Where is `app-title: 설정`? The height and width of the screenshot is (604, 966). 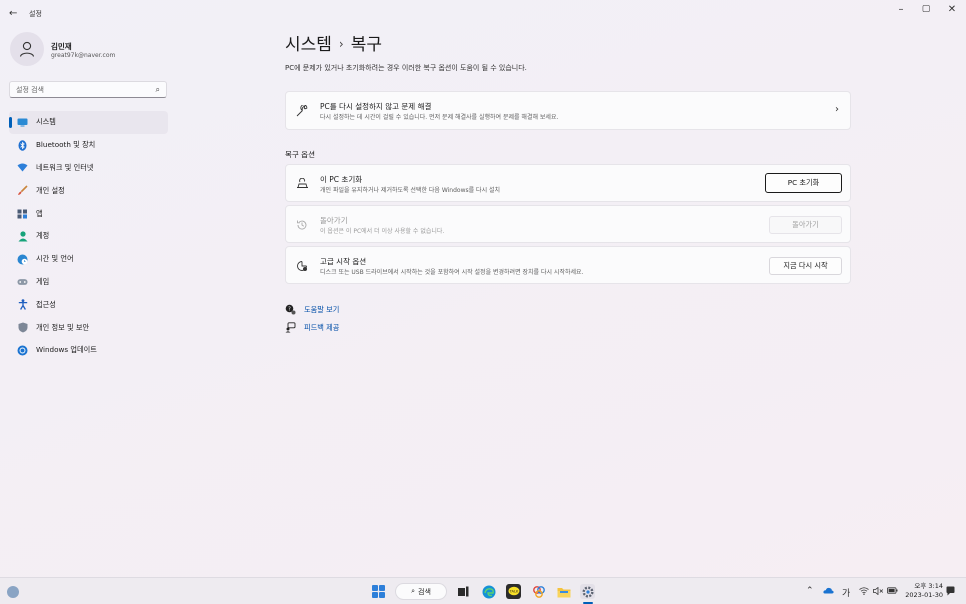 app-title: 설정 is located at coordinates (35, 14).